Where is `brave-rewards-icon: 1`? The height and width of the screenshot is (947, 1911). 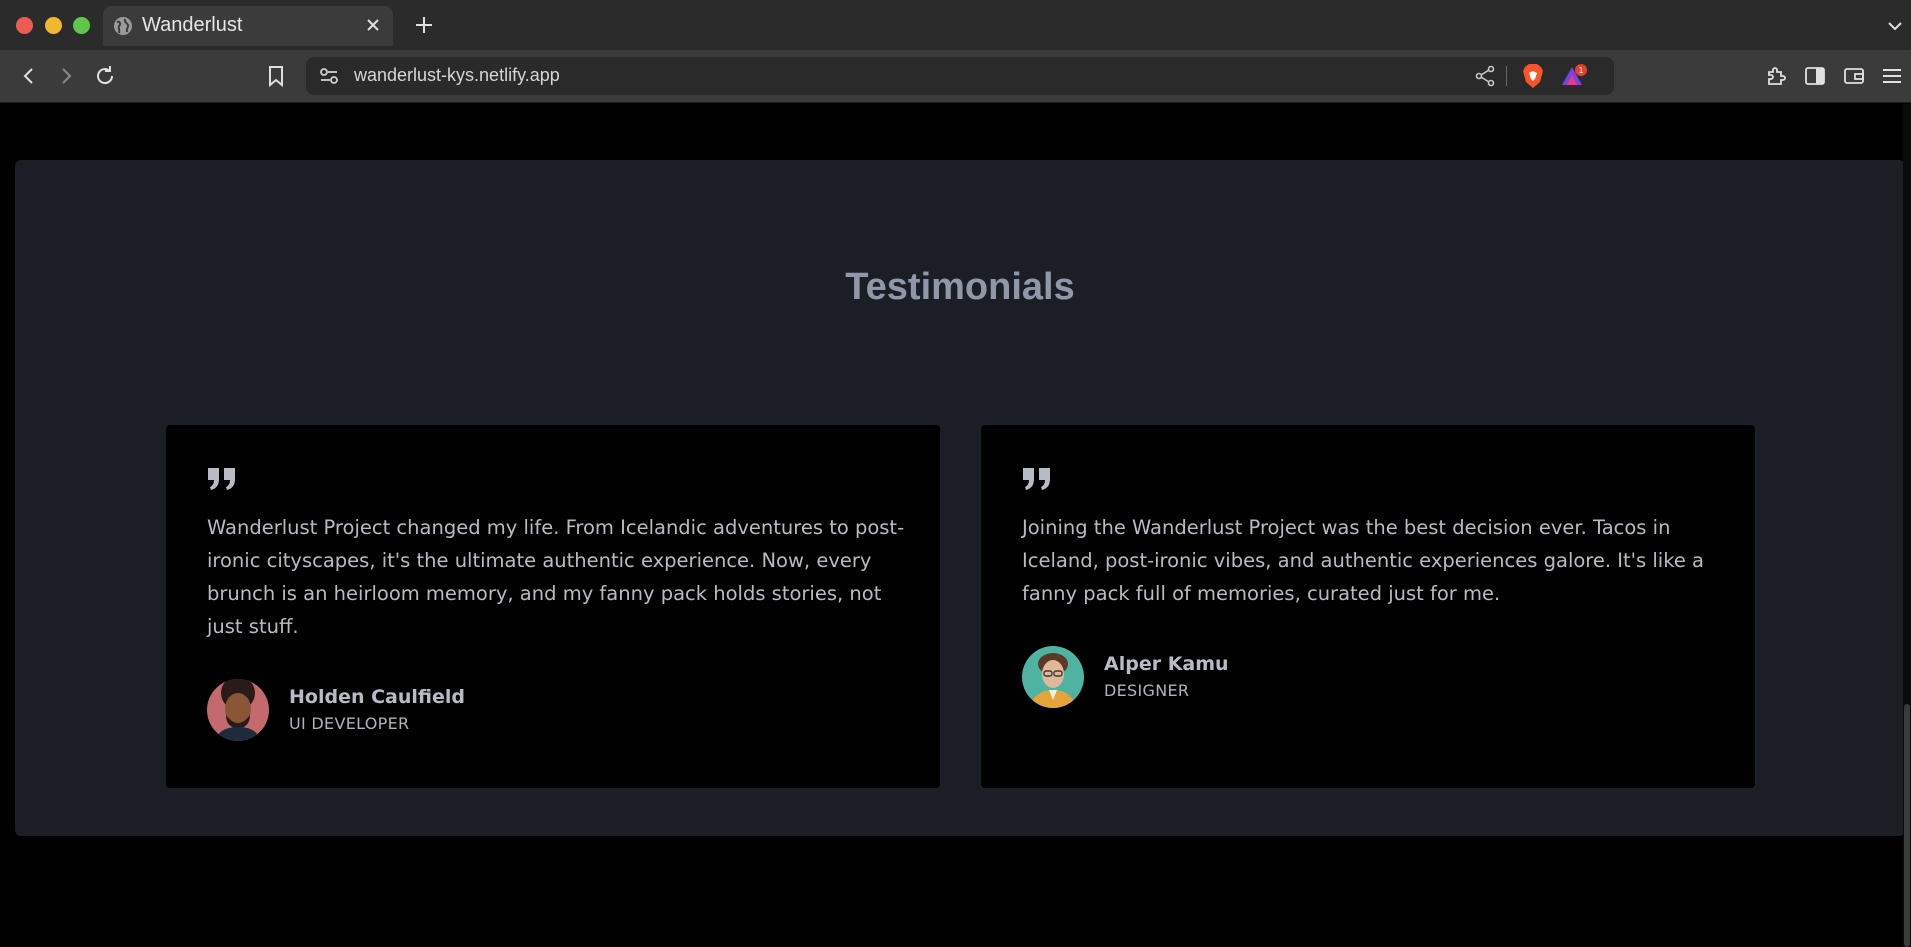
brave-rewards-icon: 1 is located at coordinates (1574, 76).